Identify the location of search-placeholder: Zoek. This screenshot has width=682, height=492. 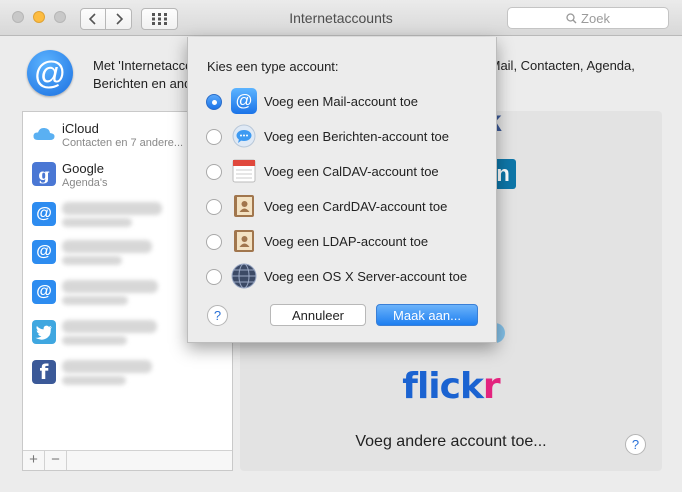
(595, 18).